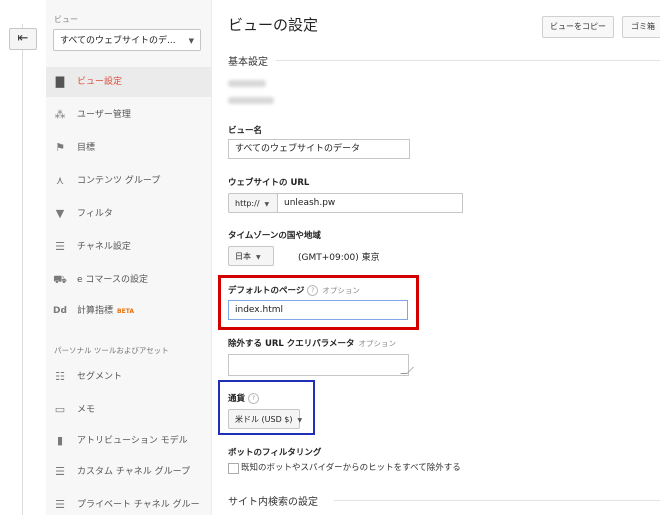 The width and height of the screenshot is (660, 520). Describe the element at coordinates (60, 440) in the screenshot. I see `bar-chart-icon: ▮` at that location.